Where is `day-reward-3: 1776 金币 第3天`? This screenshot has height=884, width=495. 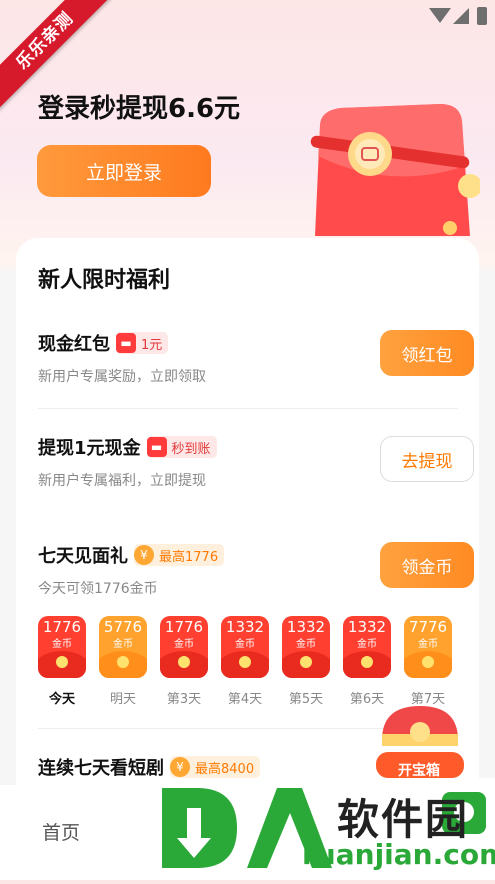 day-reward-3: 1776 金币 第3天 is located at coordinates (184, 661).